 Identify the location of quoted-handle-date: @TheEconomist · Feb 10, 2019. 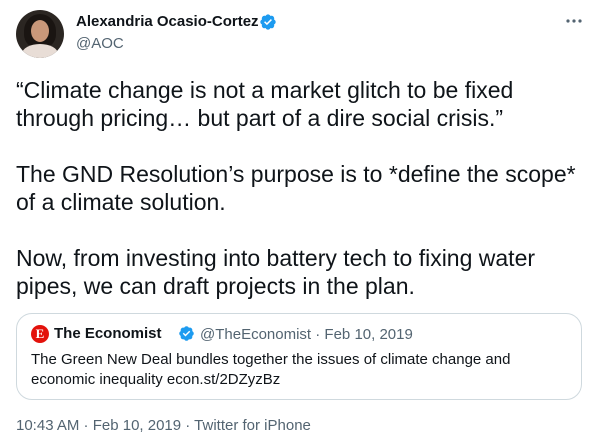
(306, 334).